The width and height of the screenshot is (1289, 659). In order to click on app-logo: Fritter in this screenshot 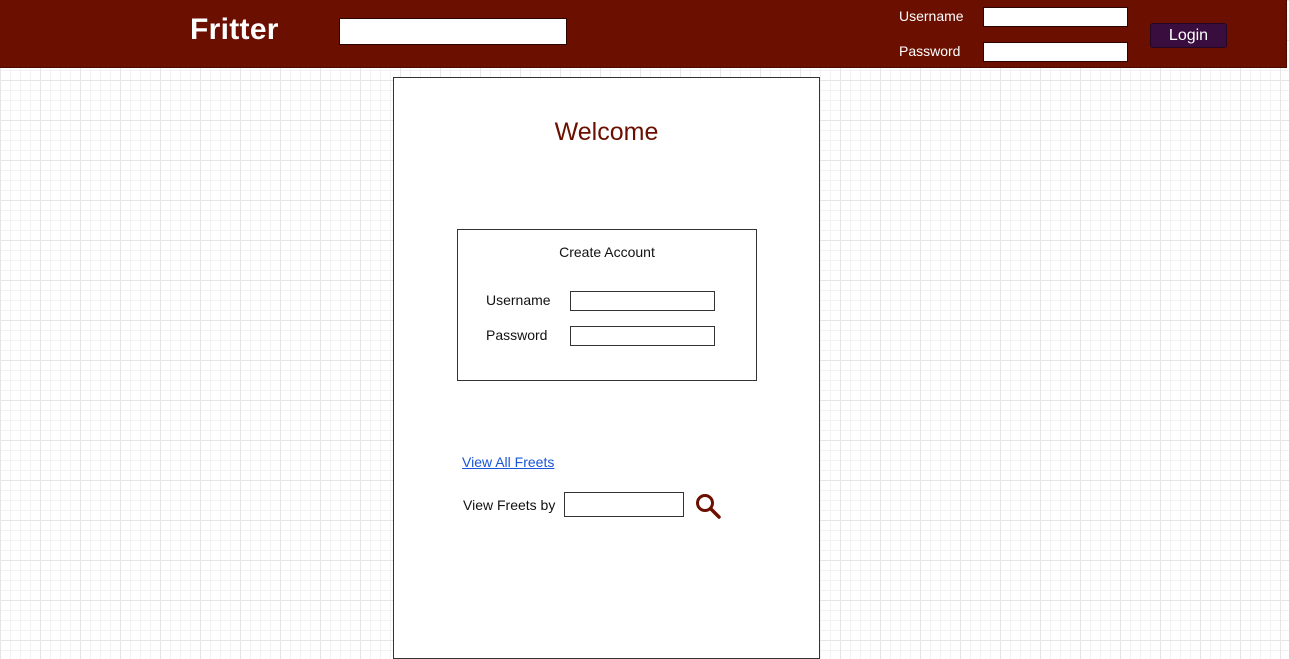, I will do `click(234, 29)`.